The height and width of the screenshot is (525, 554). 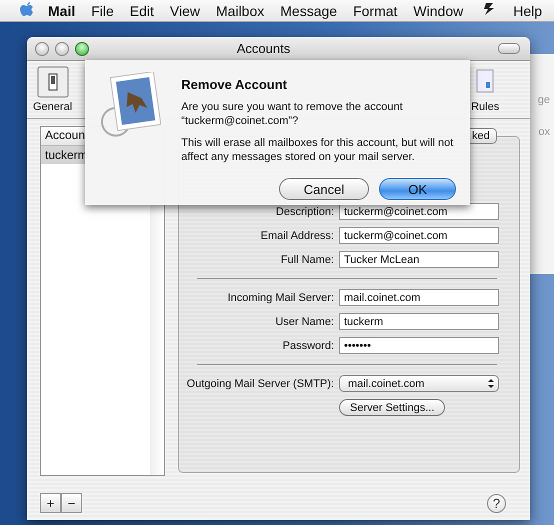 I want to click on remove-button: −, so click(x=71, y=503).